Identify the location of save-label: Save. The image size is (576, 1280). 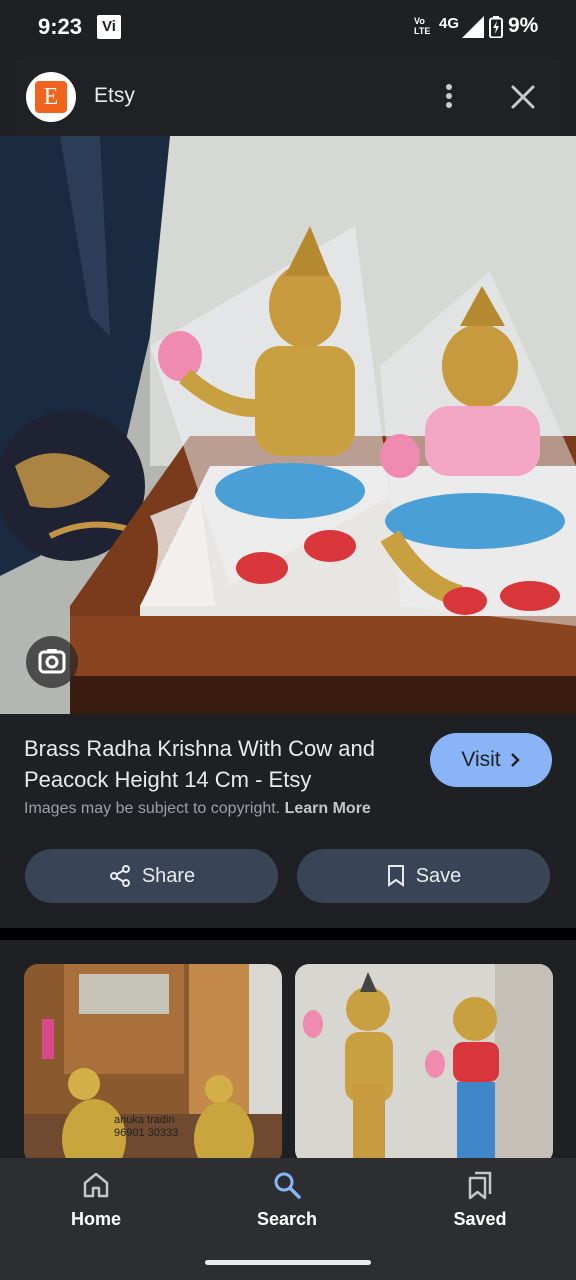
(438, 875).